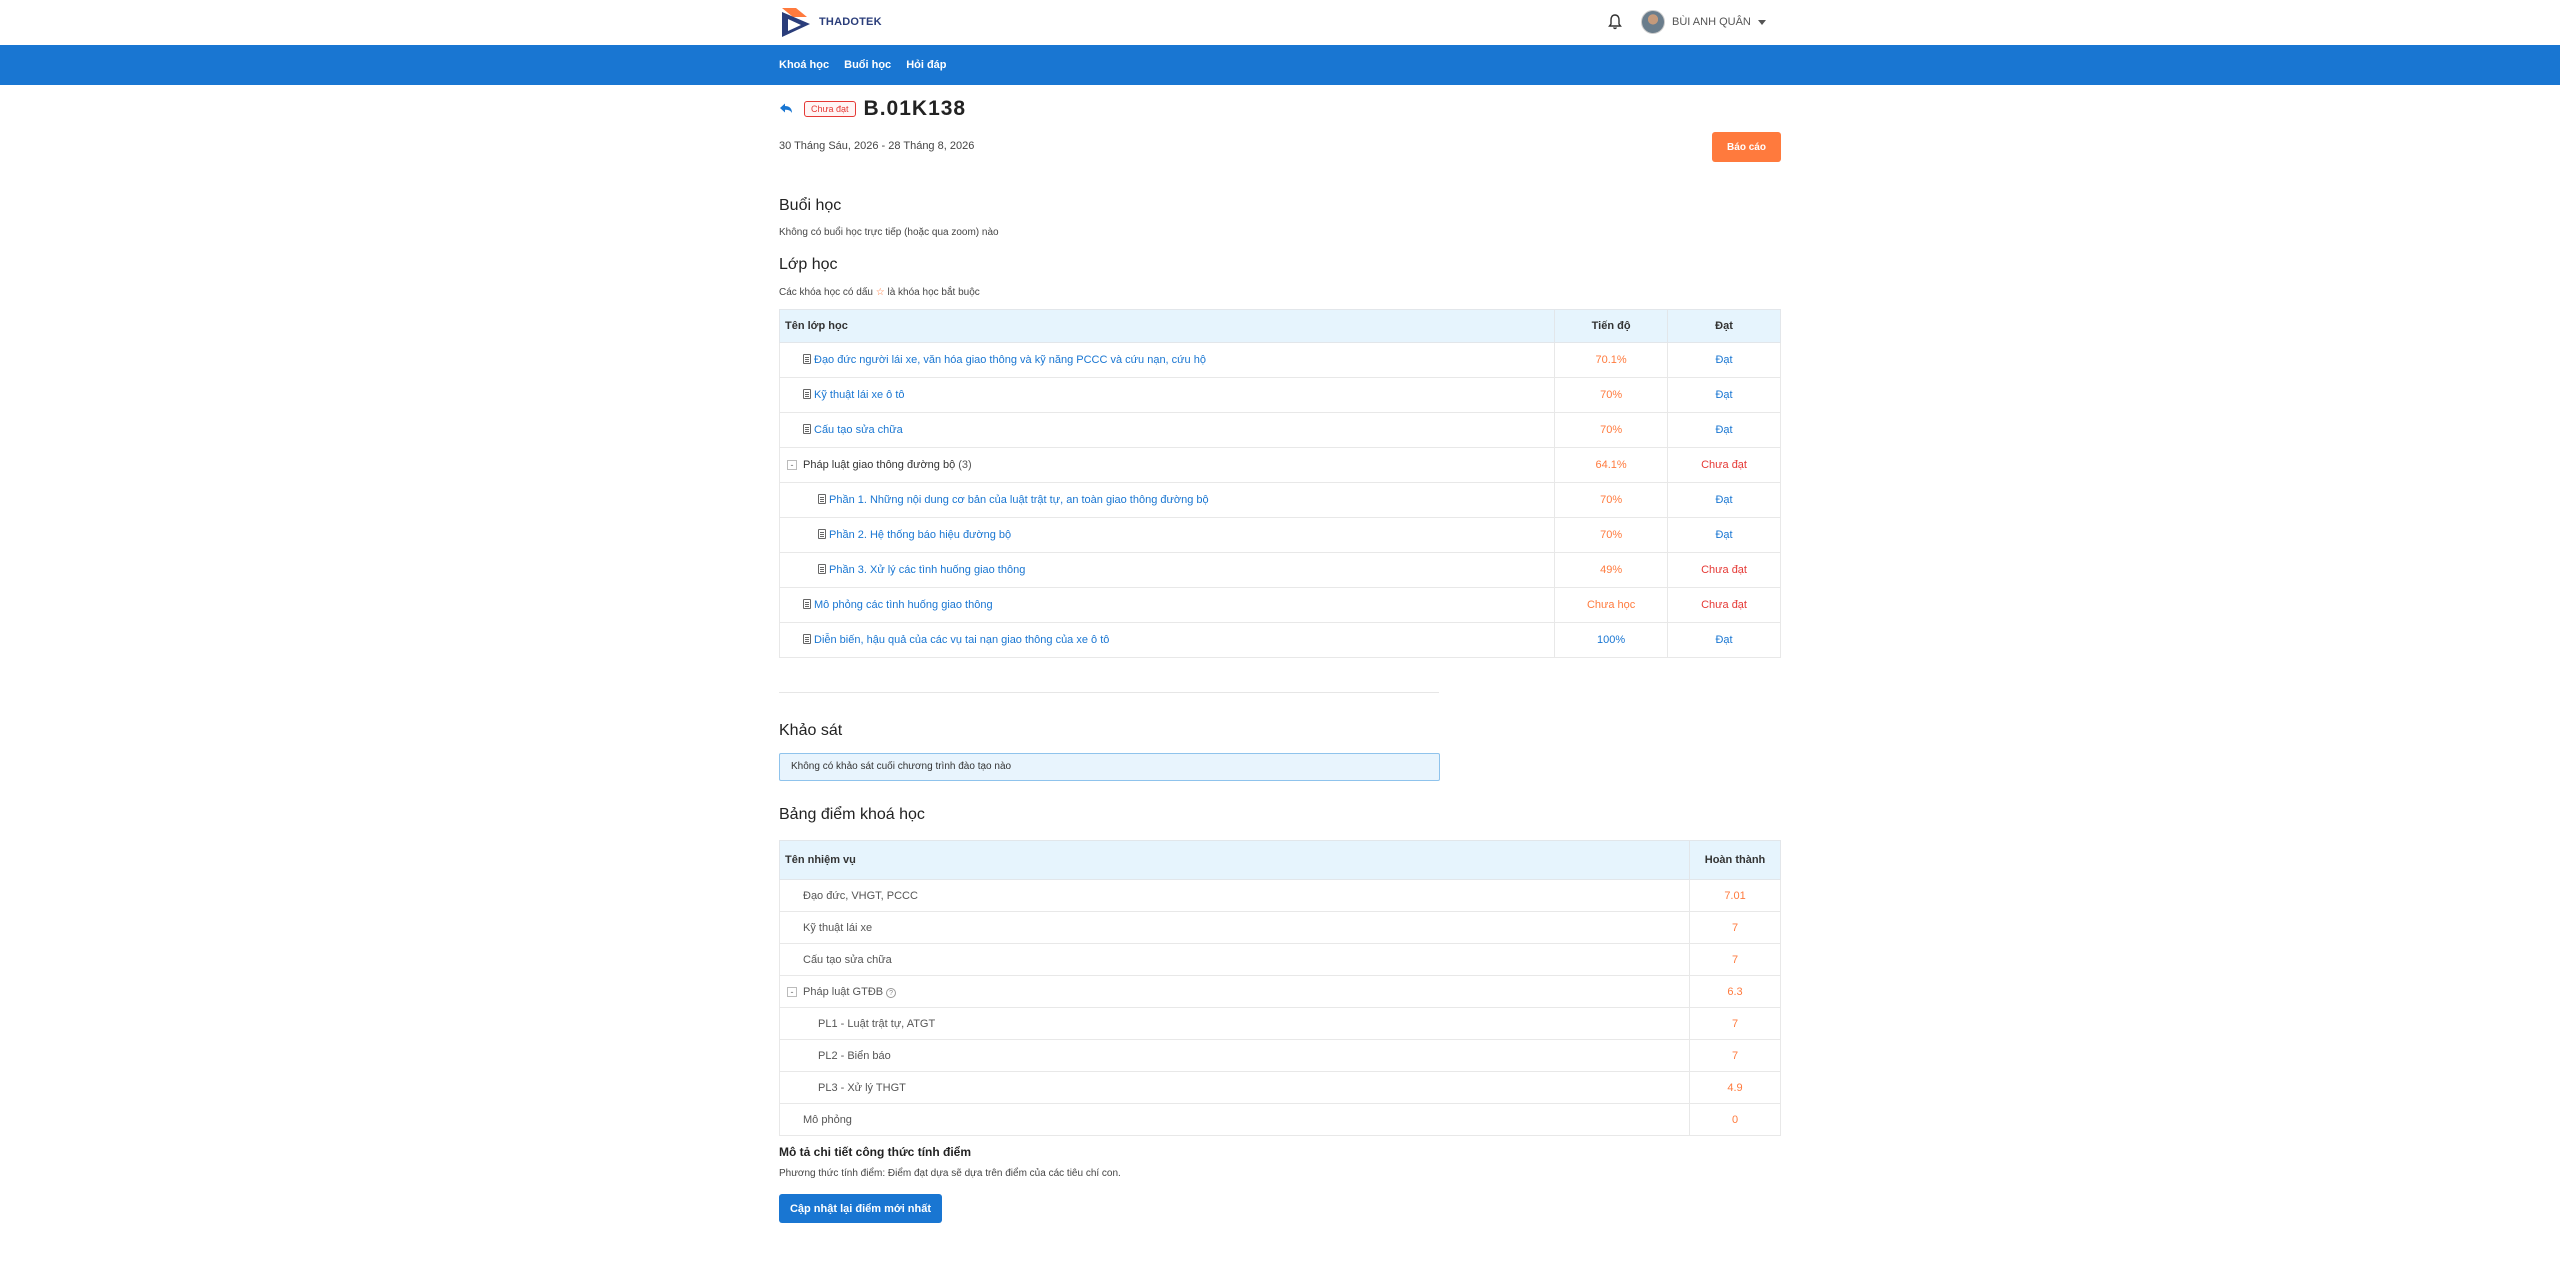 The width and height of the screenshot is (2560, 1271). I want to click on classes-title: Lớp học, so click(808, 264).